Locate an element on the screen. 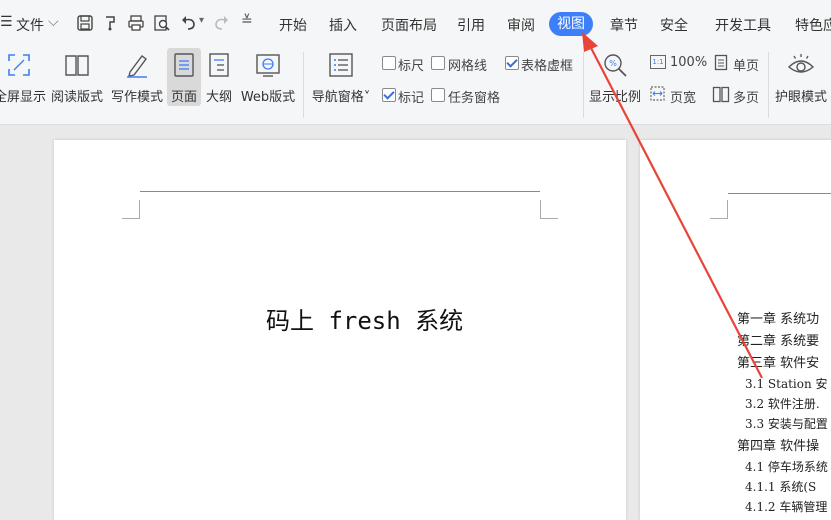  toc-item: 第三章 软件安 is located at coordinates (778, 361).